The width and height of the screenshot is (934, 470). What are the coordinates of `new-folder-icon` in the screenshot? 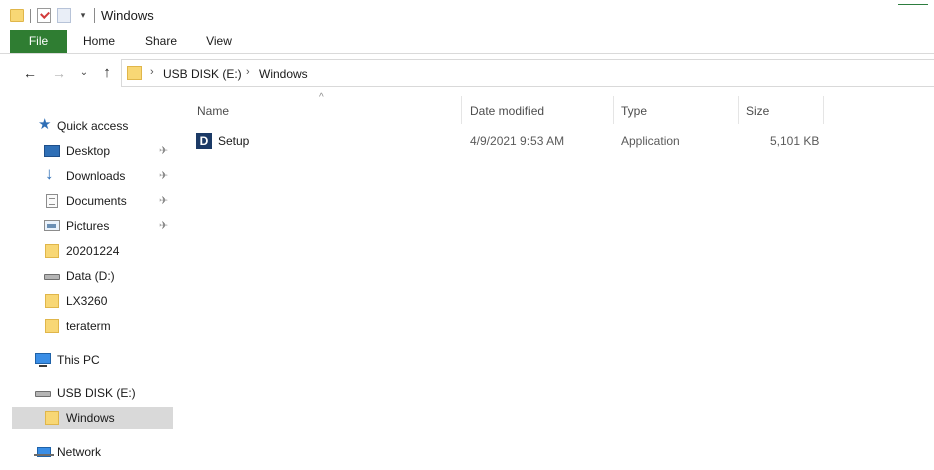 It's located at (64, 15).